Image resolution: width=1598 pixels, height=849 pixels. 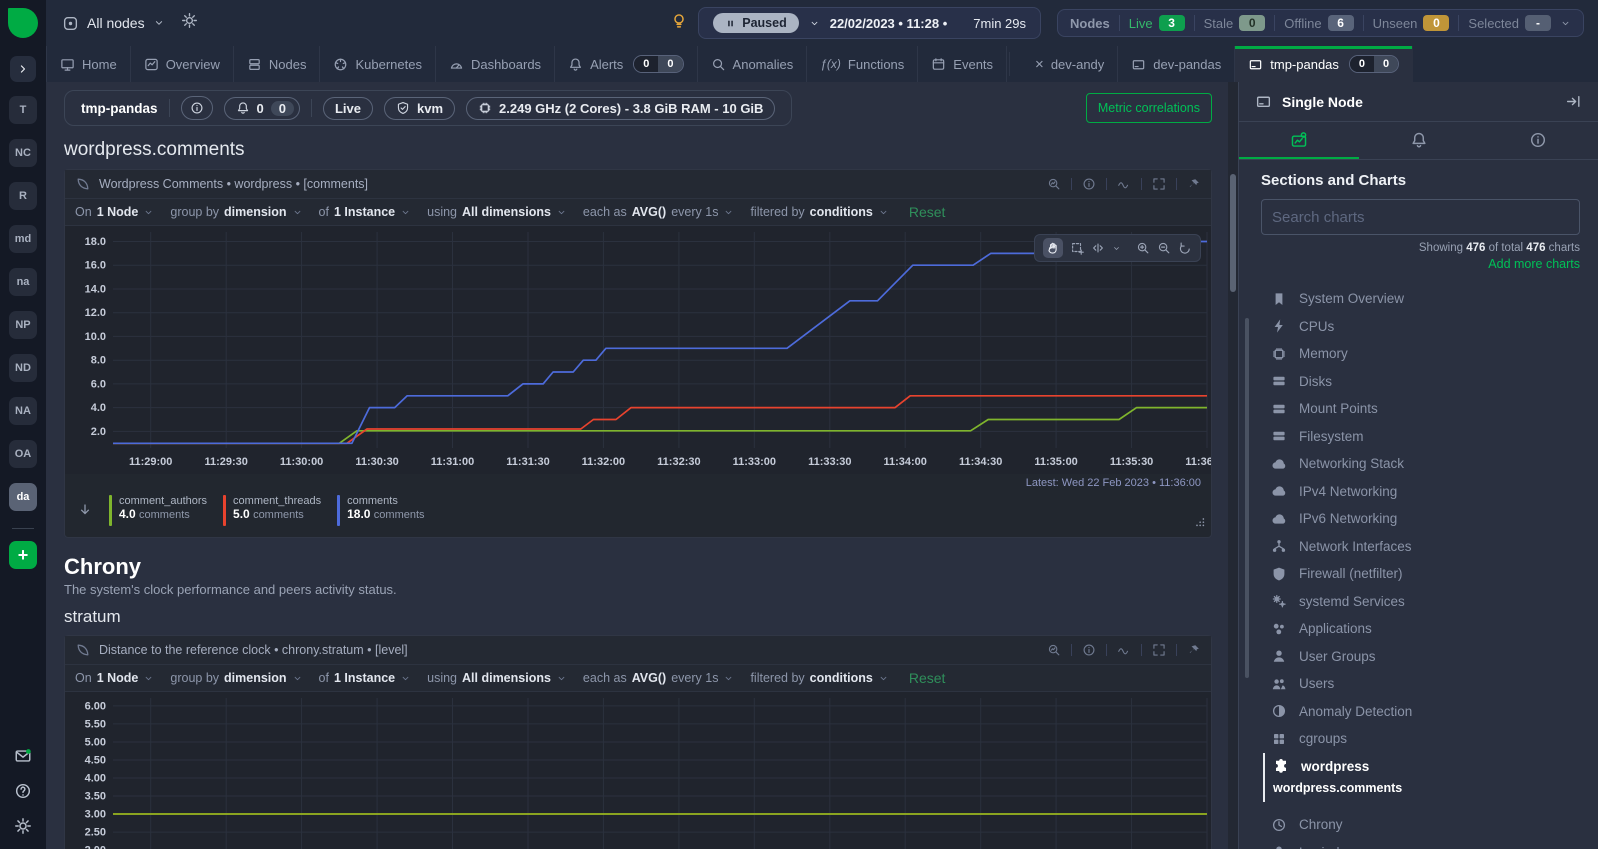 What do you see at coordinates (1565, 23) in the screenshot?
I see `selected-chevron-icon` at bounding box center [1565, 23].